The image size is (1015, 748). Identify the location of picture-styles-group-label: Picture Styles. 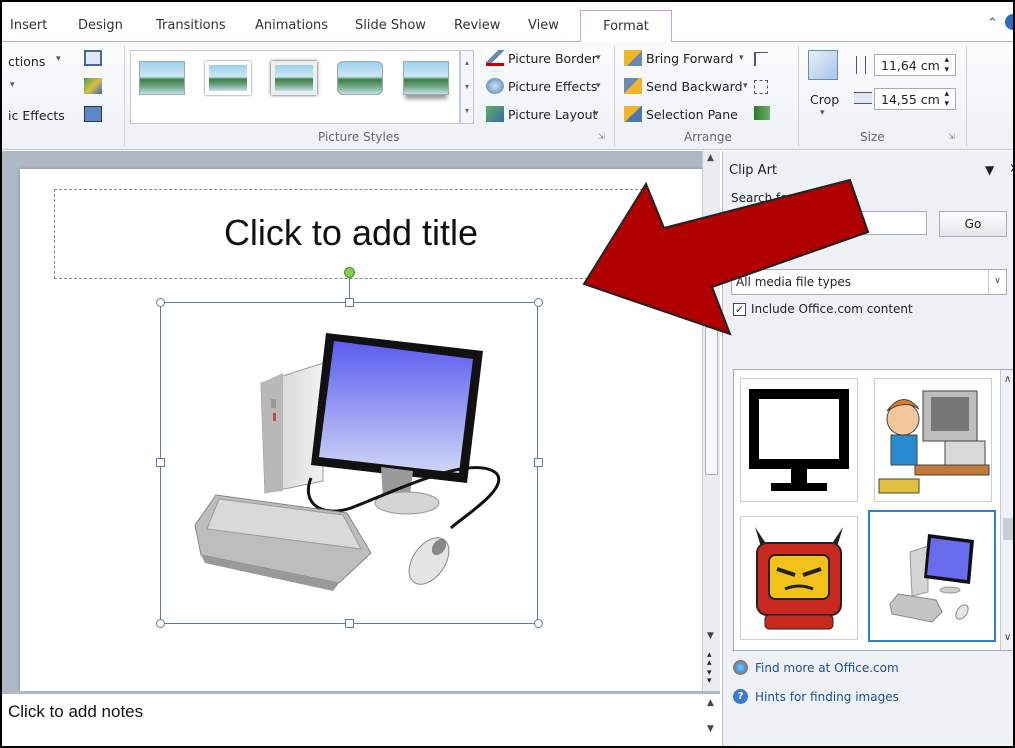
(359, 137).